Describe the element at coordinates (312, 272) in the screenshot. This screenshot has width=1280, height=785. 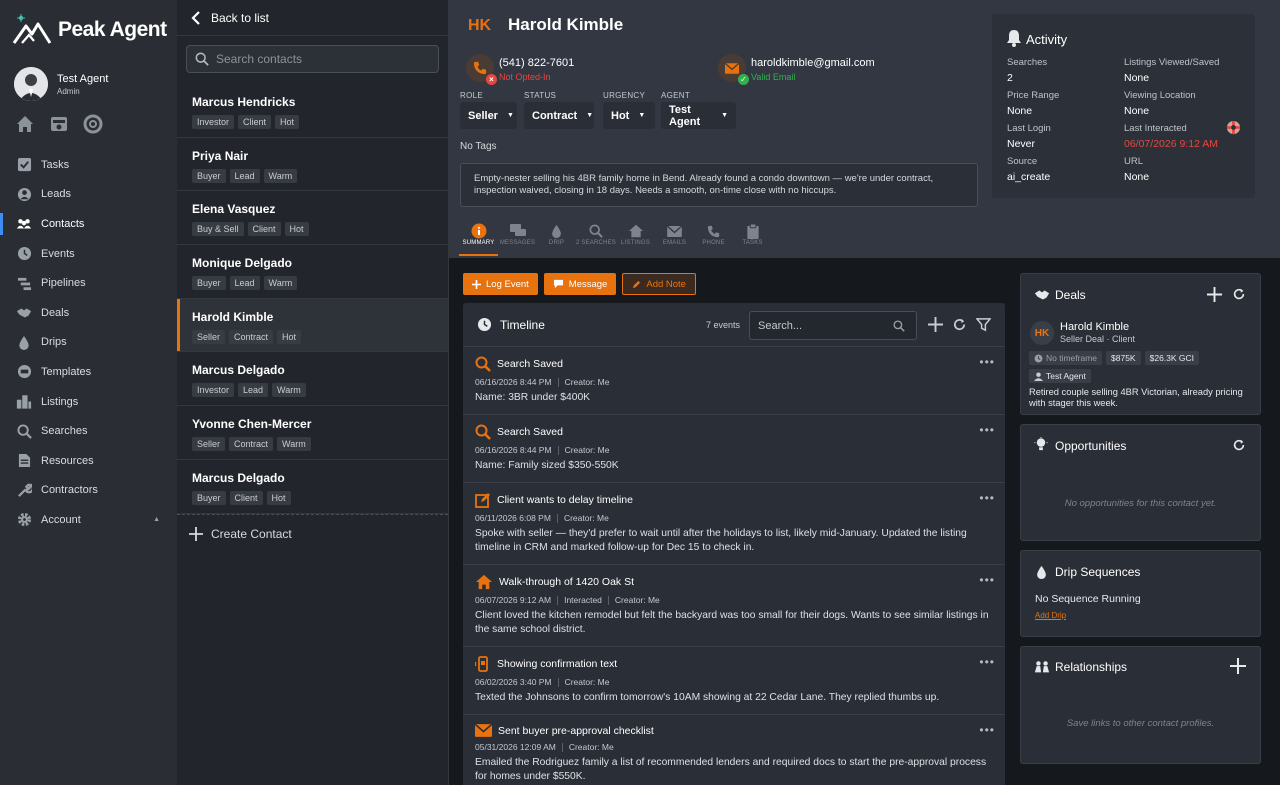
I see `contact-list-item: Monique Delgado Buyer Lead Warm` at that location.